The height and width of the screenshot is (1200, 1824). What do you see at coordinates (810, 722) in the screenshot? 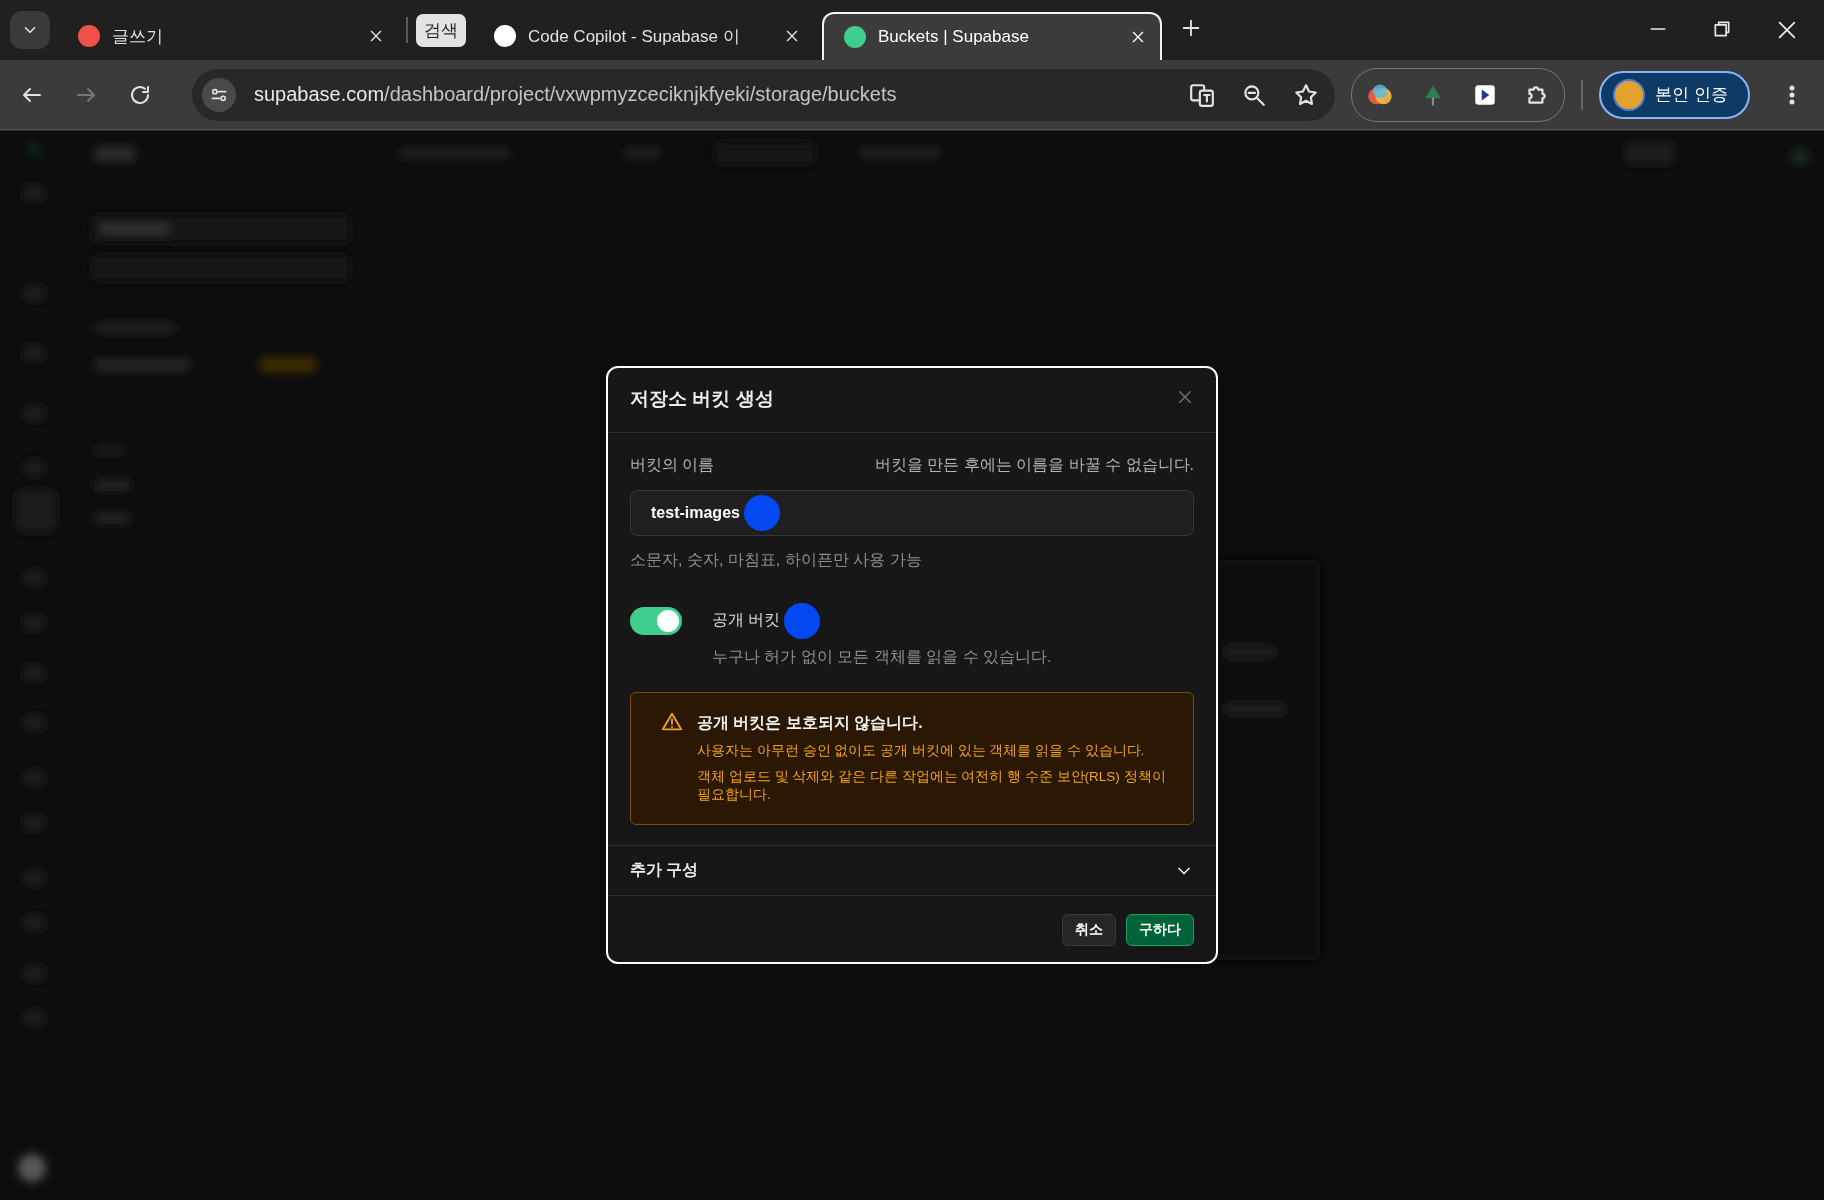
I see `warning-title: 공개 버킷은 보호되지 않습니다.` at bounding box center [810, 722].